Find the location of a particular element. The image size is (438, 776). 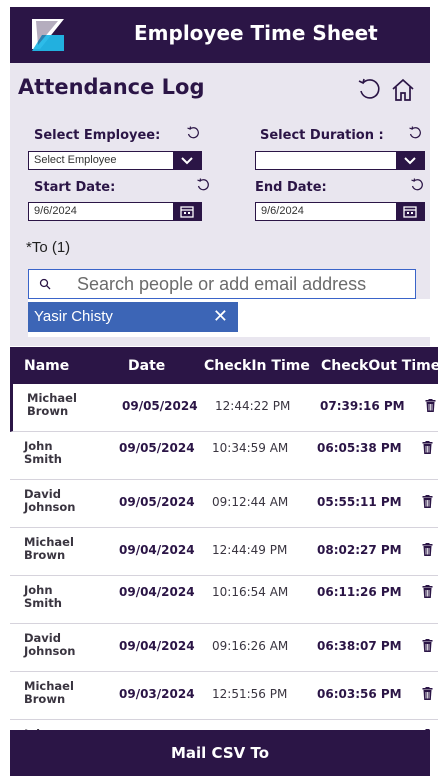

duration-label: Select Duration : is located at coordinates (322, 135).